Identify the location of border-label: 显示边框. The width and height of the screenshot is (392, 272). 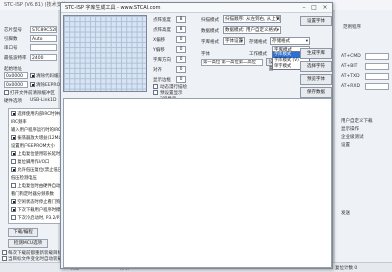
(162, 80).